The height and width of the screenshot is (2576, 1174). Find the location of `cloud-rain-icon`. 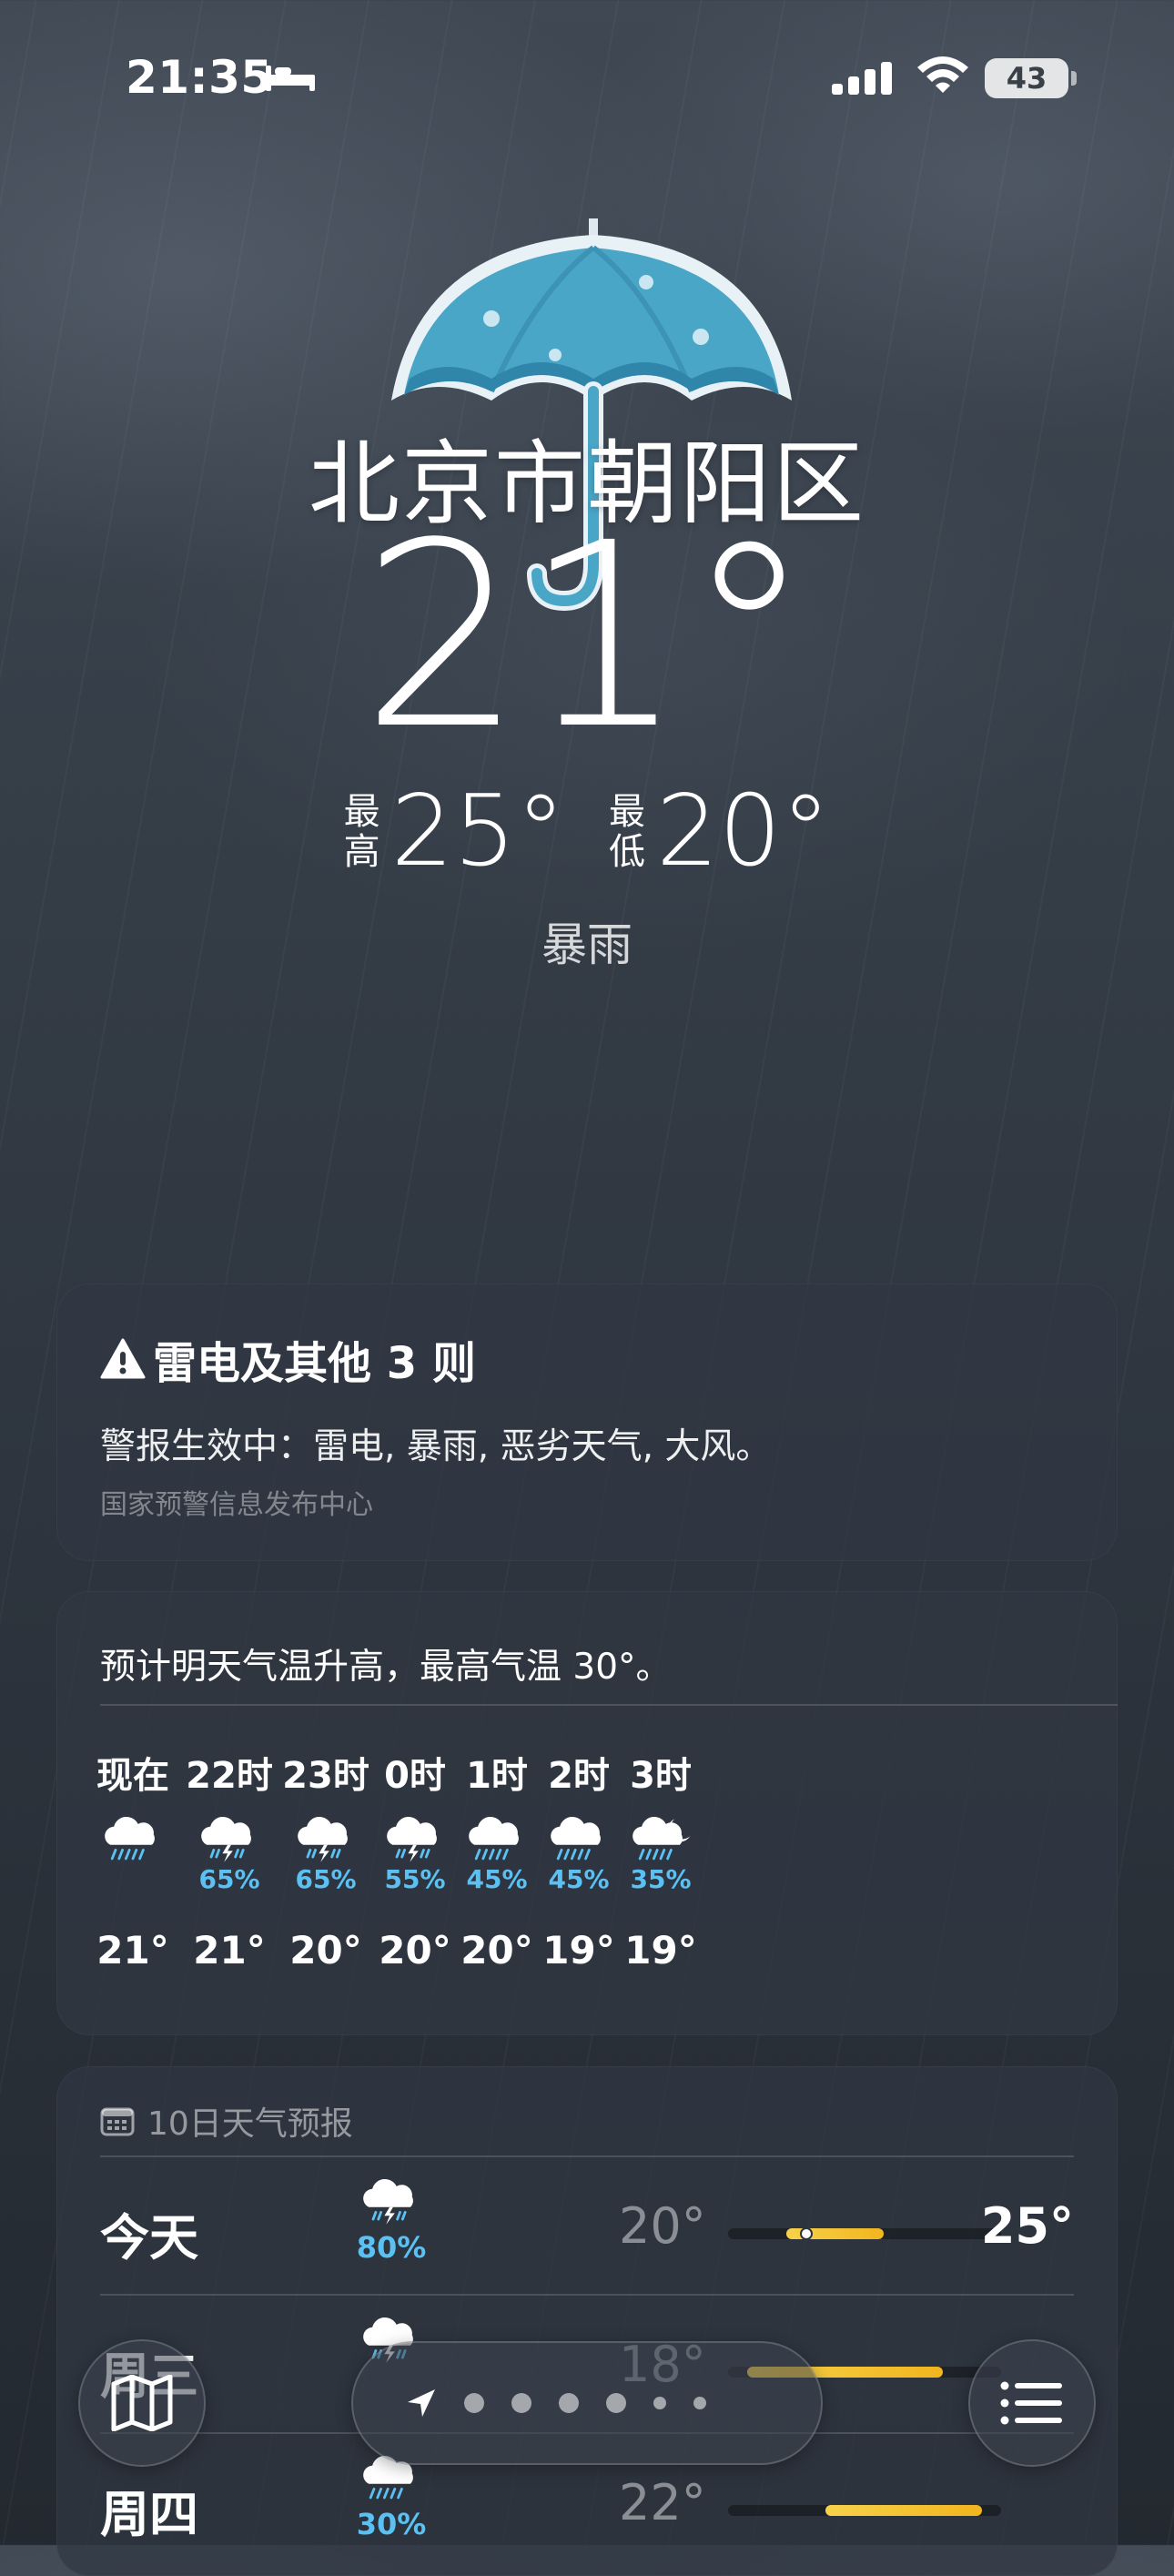

cloud-rain-icon is located at coordinates (130, 1838).